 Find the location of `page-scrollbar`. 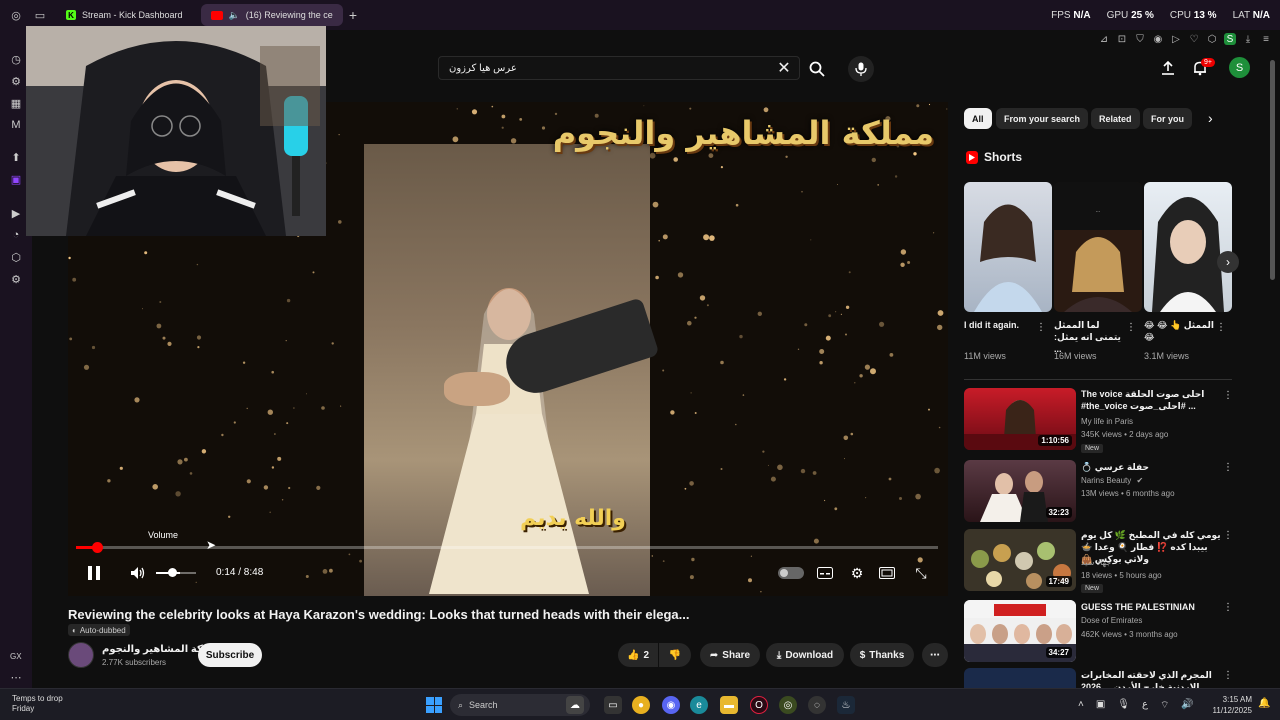

page-scrollbar is located at coordinates (1272, 170).